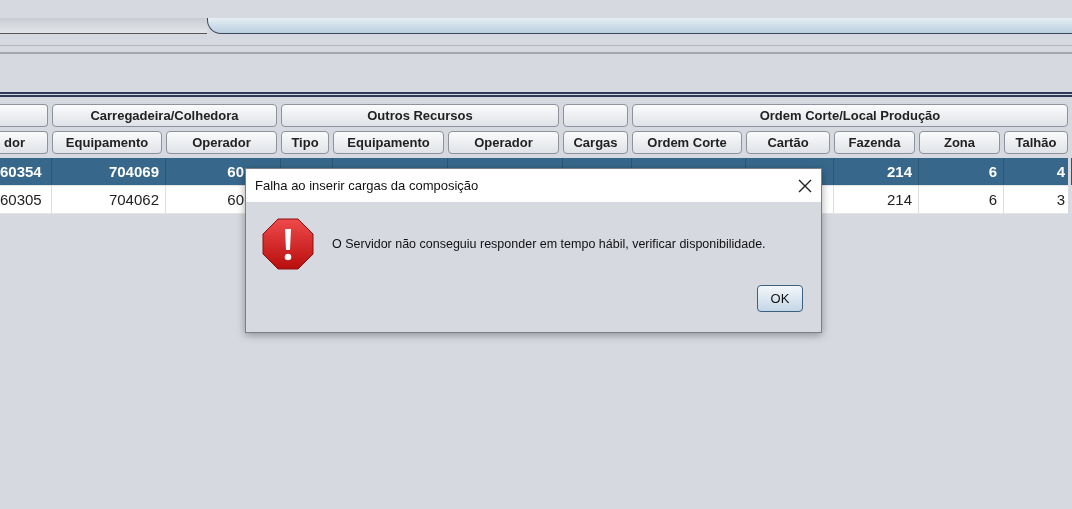  What do you see at coordinates (1060, 171) in the screenshot?
I see `table-cell: 4` at bounding box center [1060, 171].